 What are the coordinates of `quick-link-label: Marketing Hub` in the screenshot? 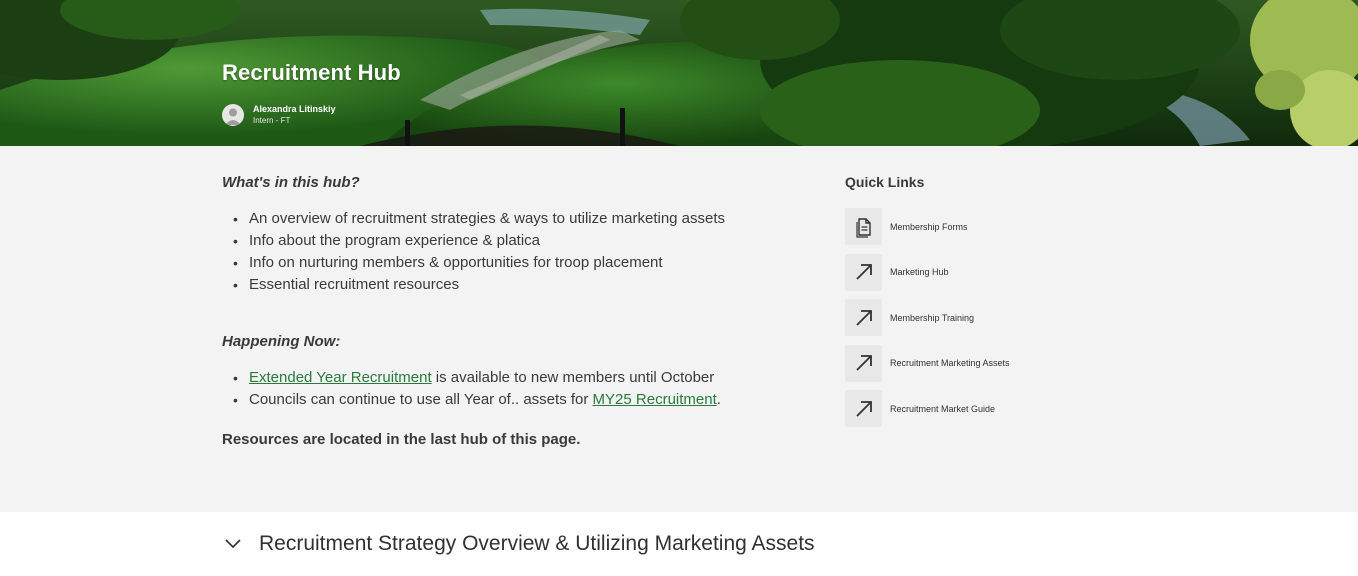 It's located at (919, 272).